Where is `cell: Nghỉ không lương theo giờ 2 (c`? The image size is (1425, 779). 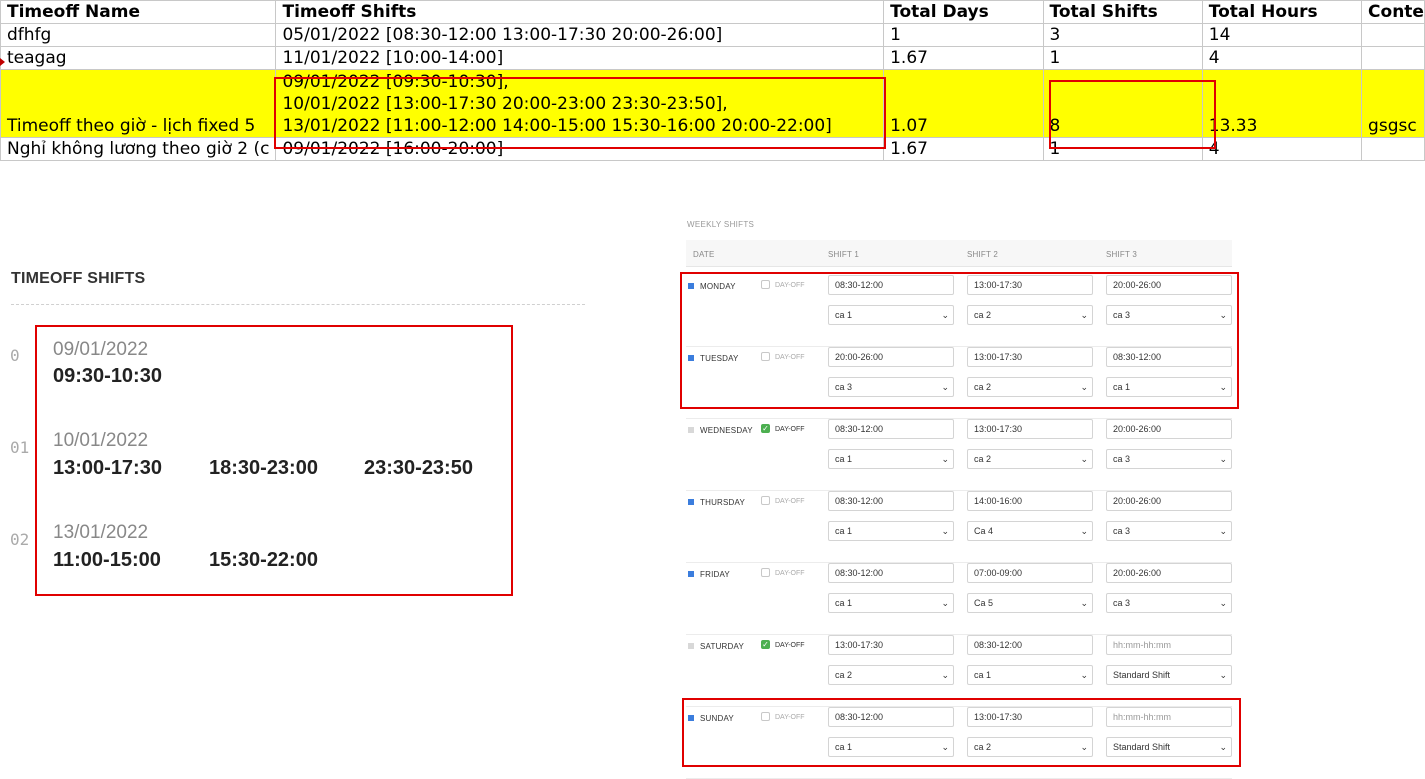 cell: Nghỉ không lương theo giờ 2 (c is located at coordinates (138, 149).